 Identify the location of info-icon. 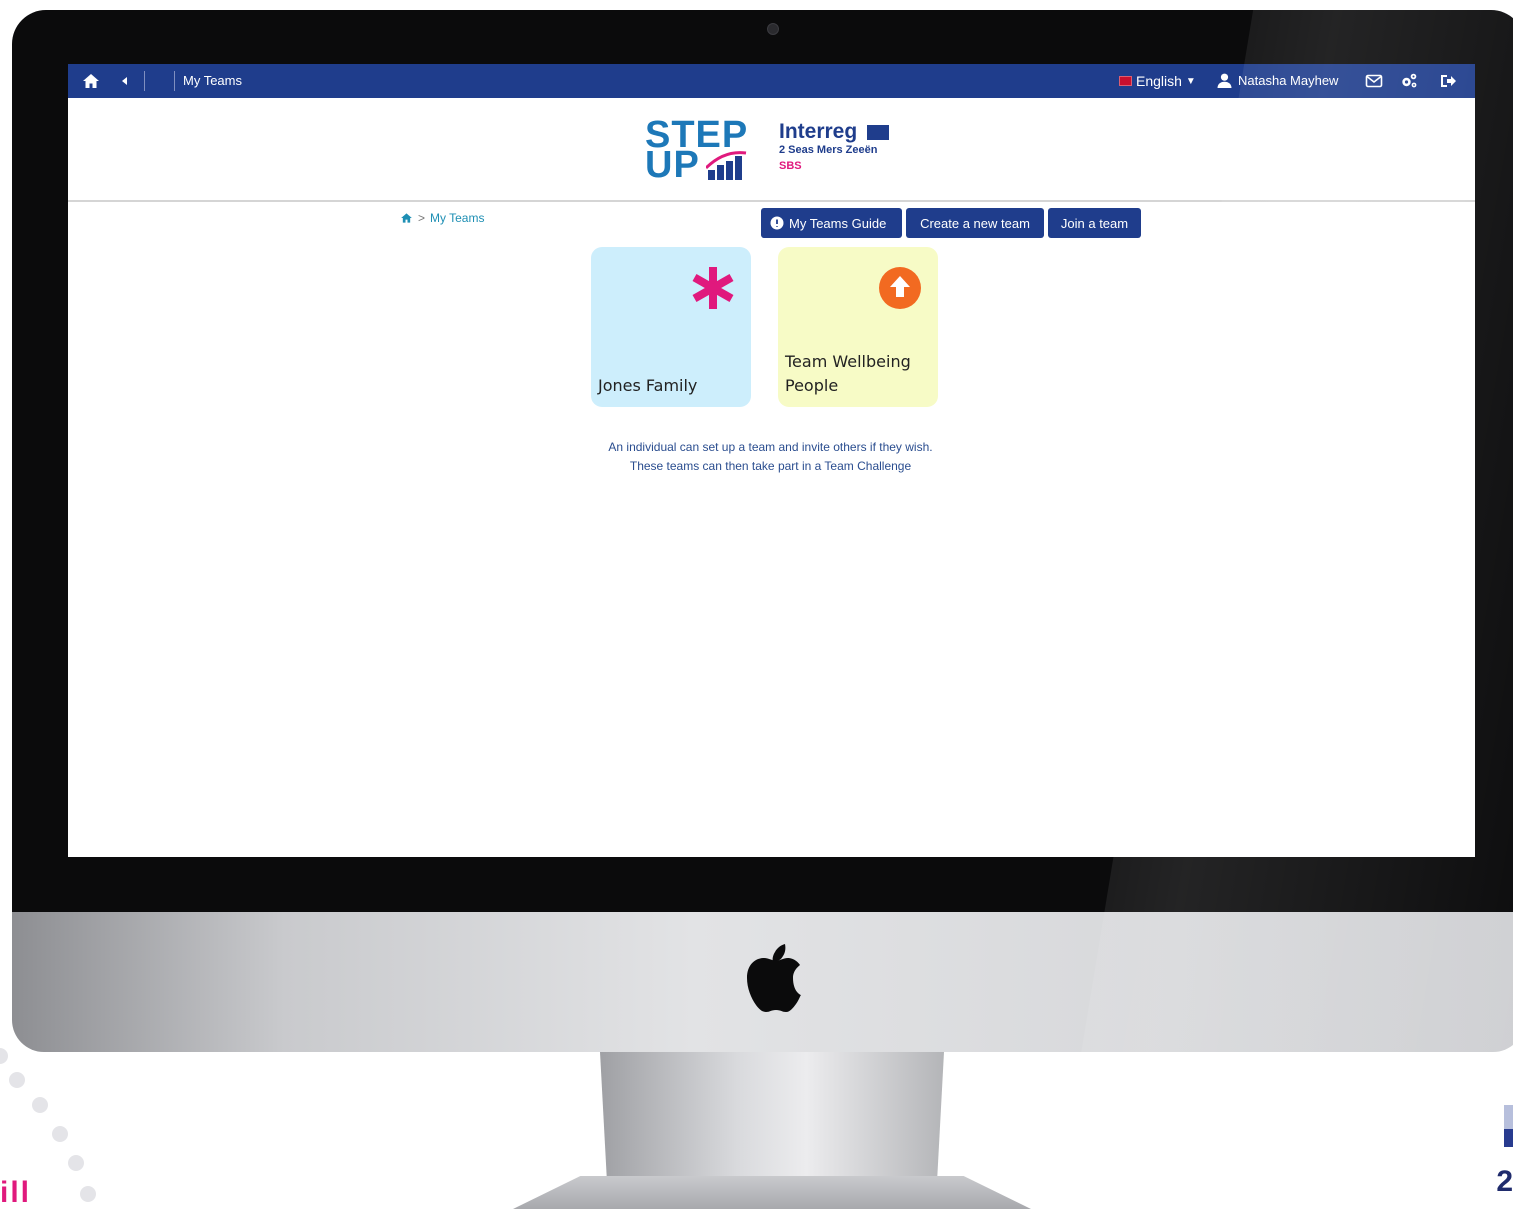
(777, 223).